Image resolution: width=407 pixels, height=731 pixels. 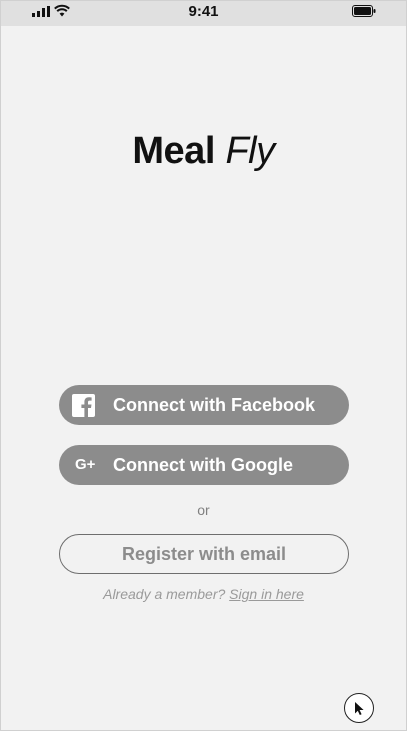 I want to click on connect-facebook-label: Connect with Facebook, so click(x=214, y=405).